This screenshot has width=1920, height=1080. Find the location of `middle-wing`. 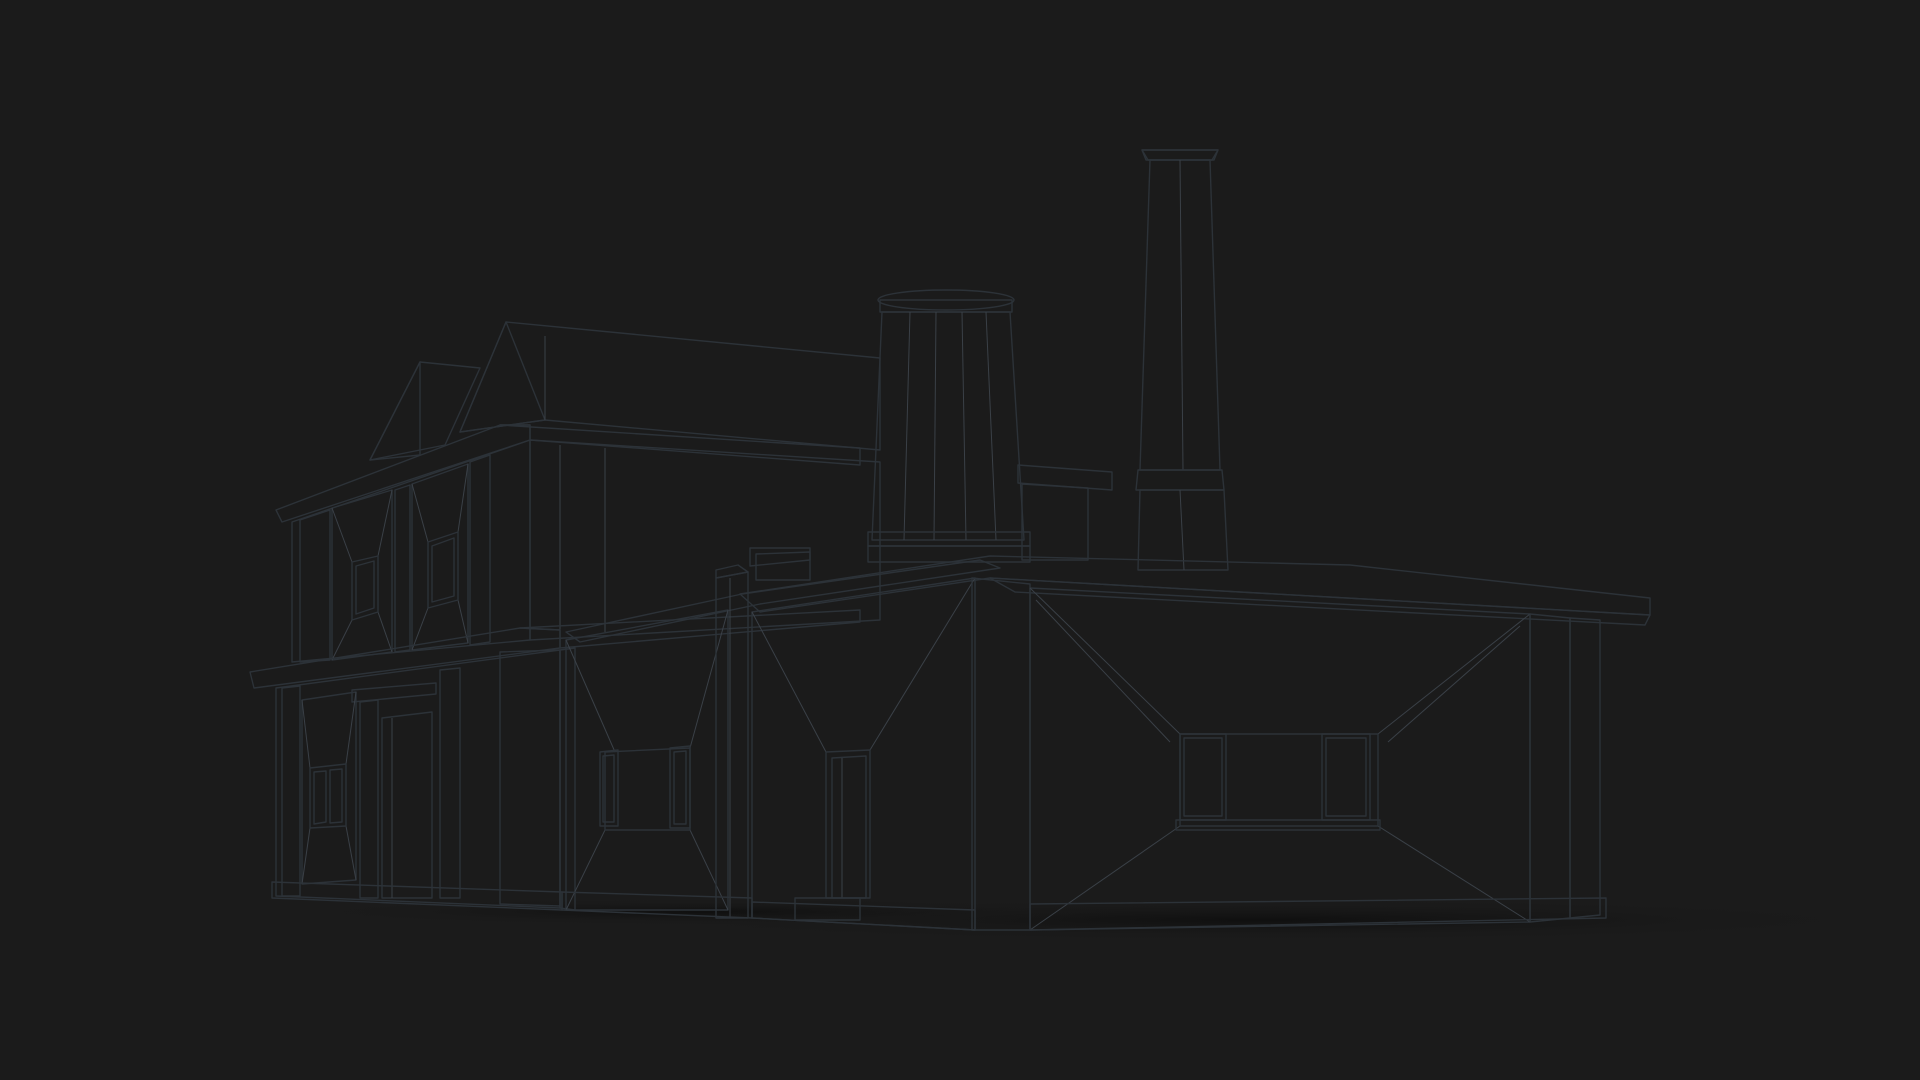

middle-wing is located at coordinates (783, 733).